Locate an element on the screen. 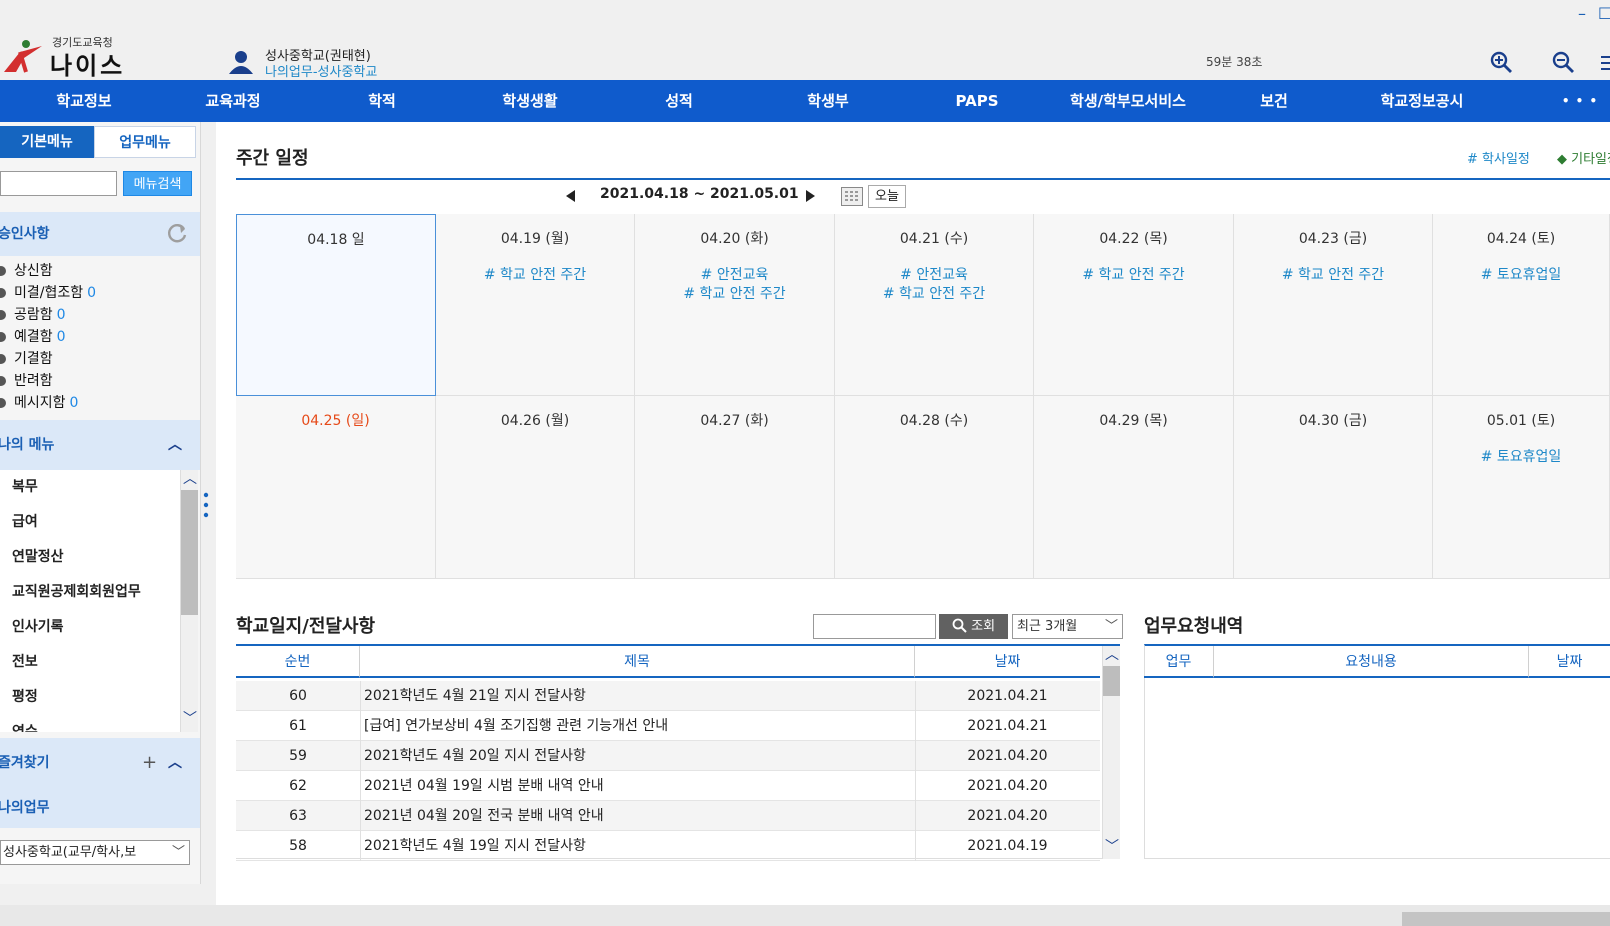  calendar-day-cell: 04.26 (월) is located at coordinates (535, 487).